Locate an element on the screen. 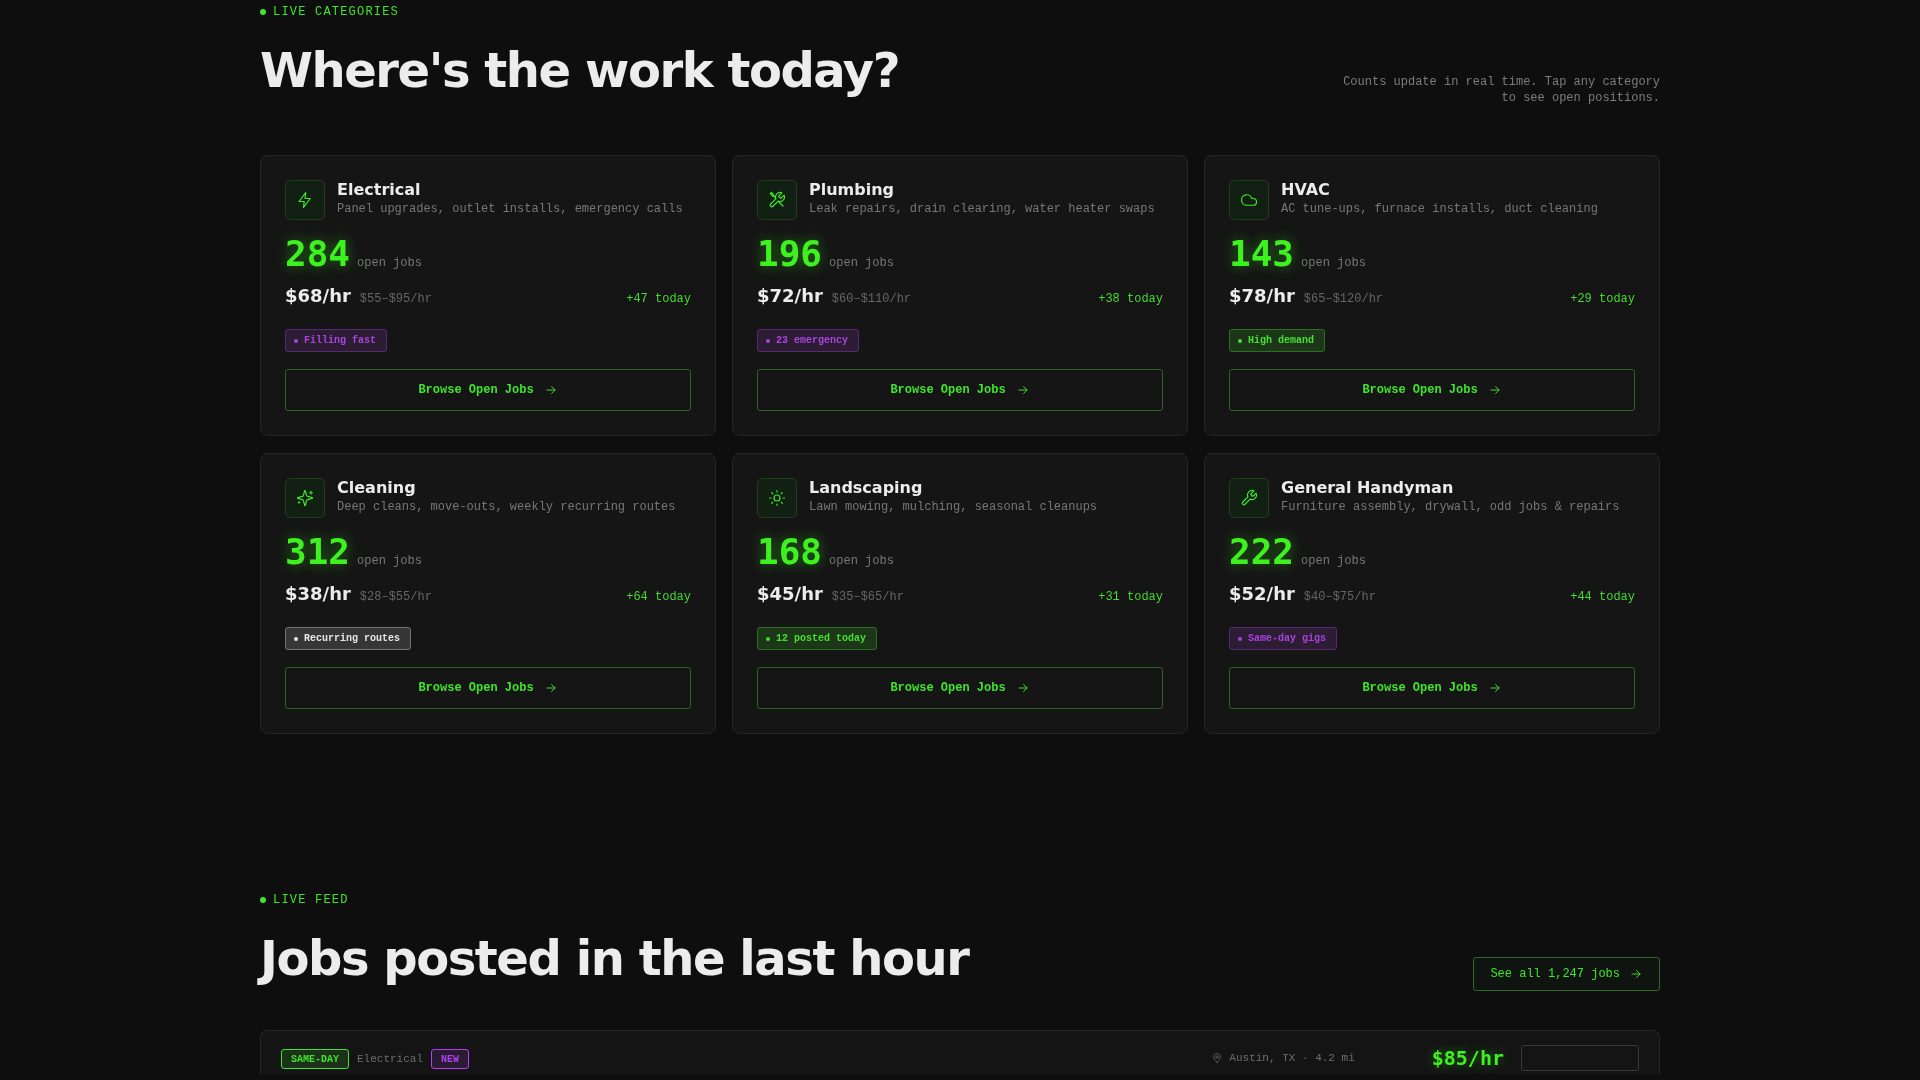 The image size is (1920, 1080). today-change: +31 today is located at coordinates (1130, 597).